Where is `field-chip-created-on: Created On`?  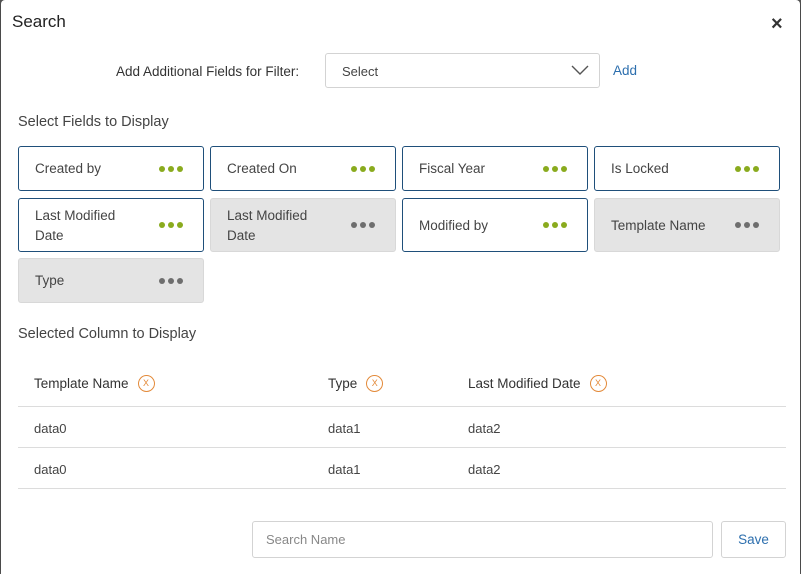
field-chip-created-on: Created On is located at coordinates (303, 168).